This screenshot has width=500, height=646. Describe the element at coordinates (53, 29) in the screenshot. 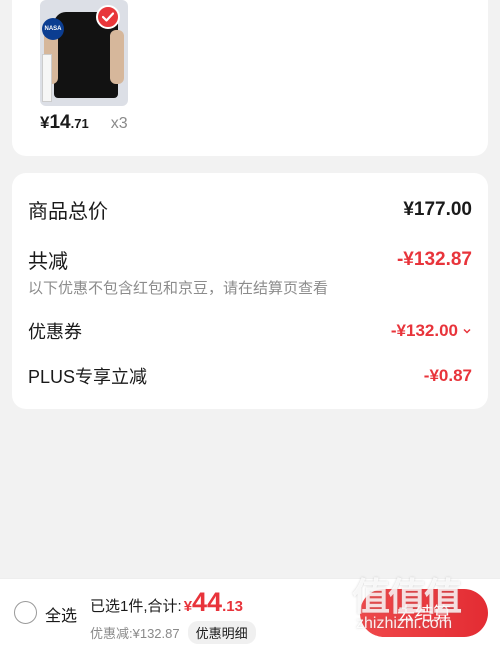

I see `nasa-logo: NASA` at that location.